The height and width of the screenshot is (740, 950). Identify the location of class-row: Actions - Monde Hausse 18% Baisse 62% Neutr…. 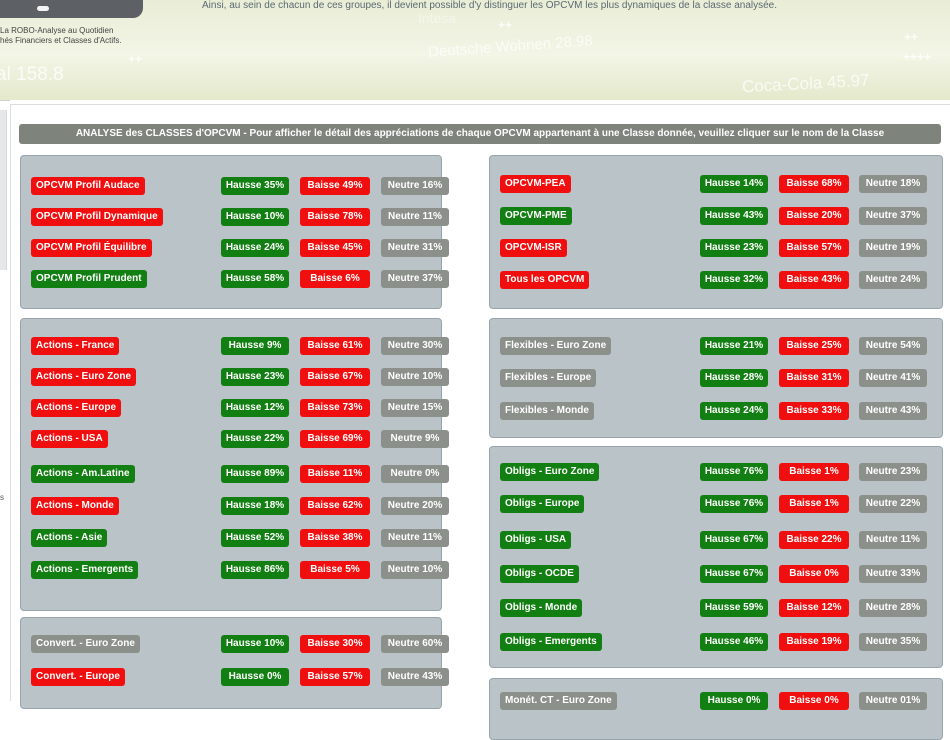
(240, 506).